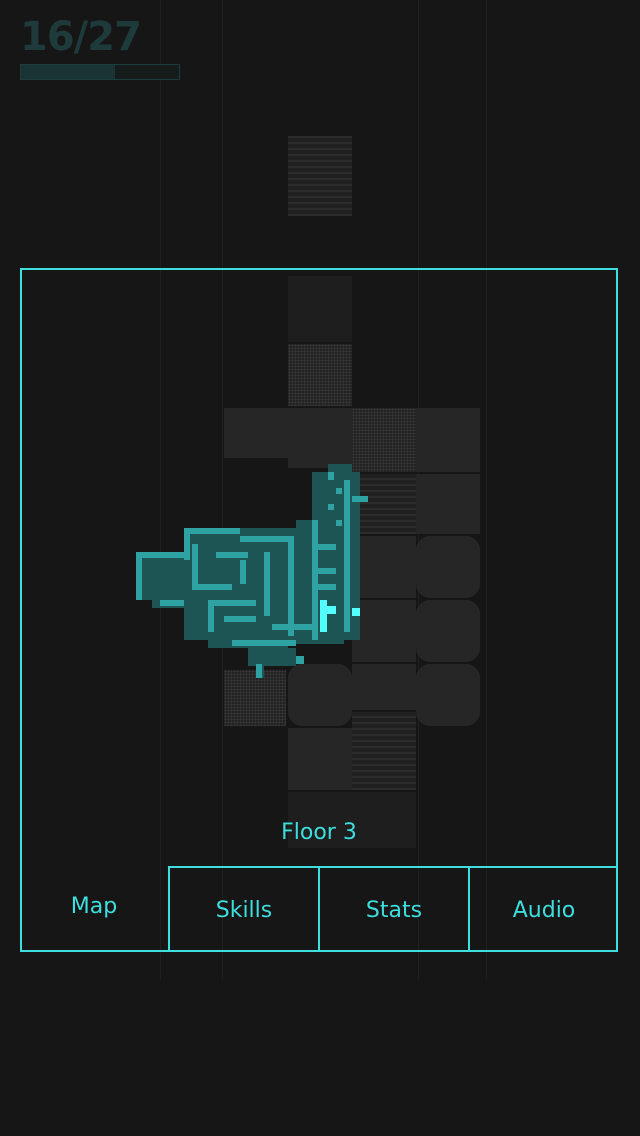  Describe the element at coordinates (319, 832) in the screenshot. I see `floor-label: Floor 3` at that location.